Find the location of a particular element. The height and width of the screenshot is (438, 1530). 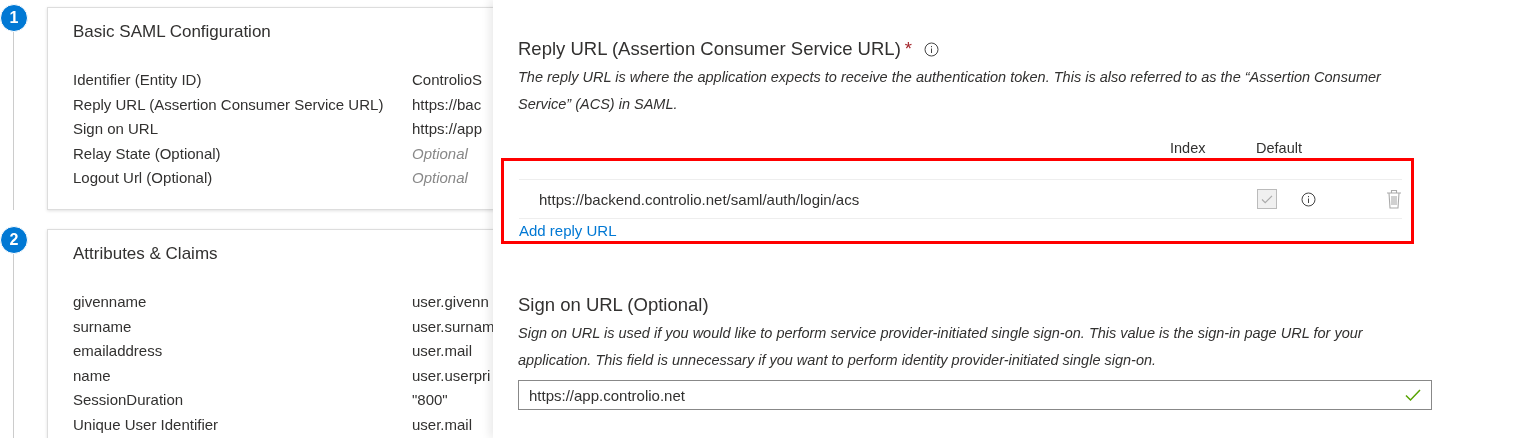

field-value: https://app is located at coordinates (448, 129).